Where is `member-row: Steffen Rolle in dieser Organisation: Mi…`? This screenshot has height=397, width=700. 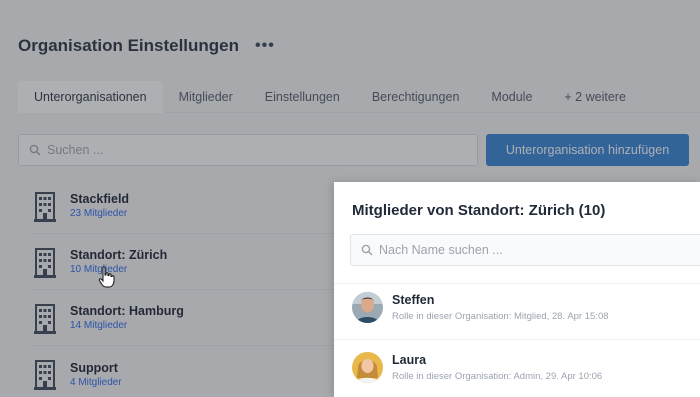
member-row: Steffen Rolle in dieser Organisation: Mi… is located at coordinates (480, 307).